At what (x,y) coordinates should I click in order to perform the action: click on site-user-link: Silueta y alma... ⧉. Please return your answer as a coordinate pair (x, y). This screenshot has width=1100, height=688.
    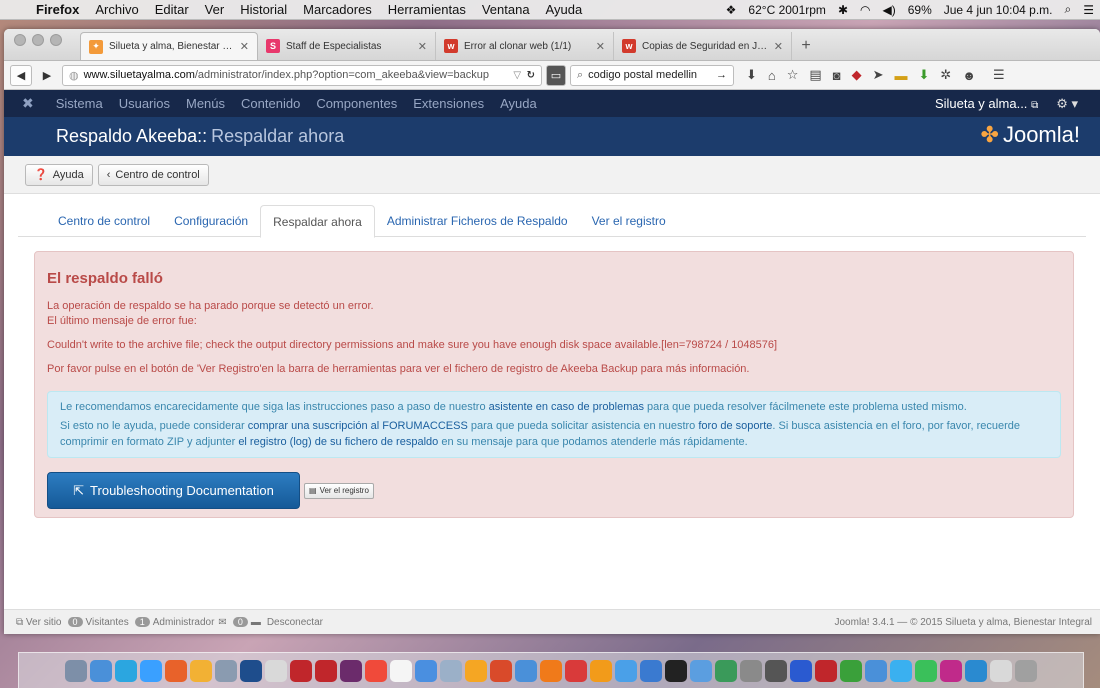
    Looking at the image, I should click on (986, 103).